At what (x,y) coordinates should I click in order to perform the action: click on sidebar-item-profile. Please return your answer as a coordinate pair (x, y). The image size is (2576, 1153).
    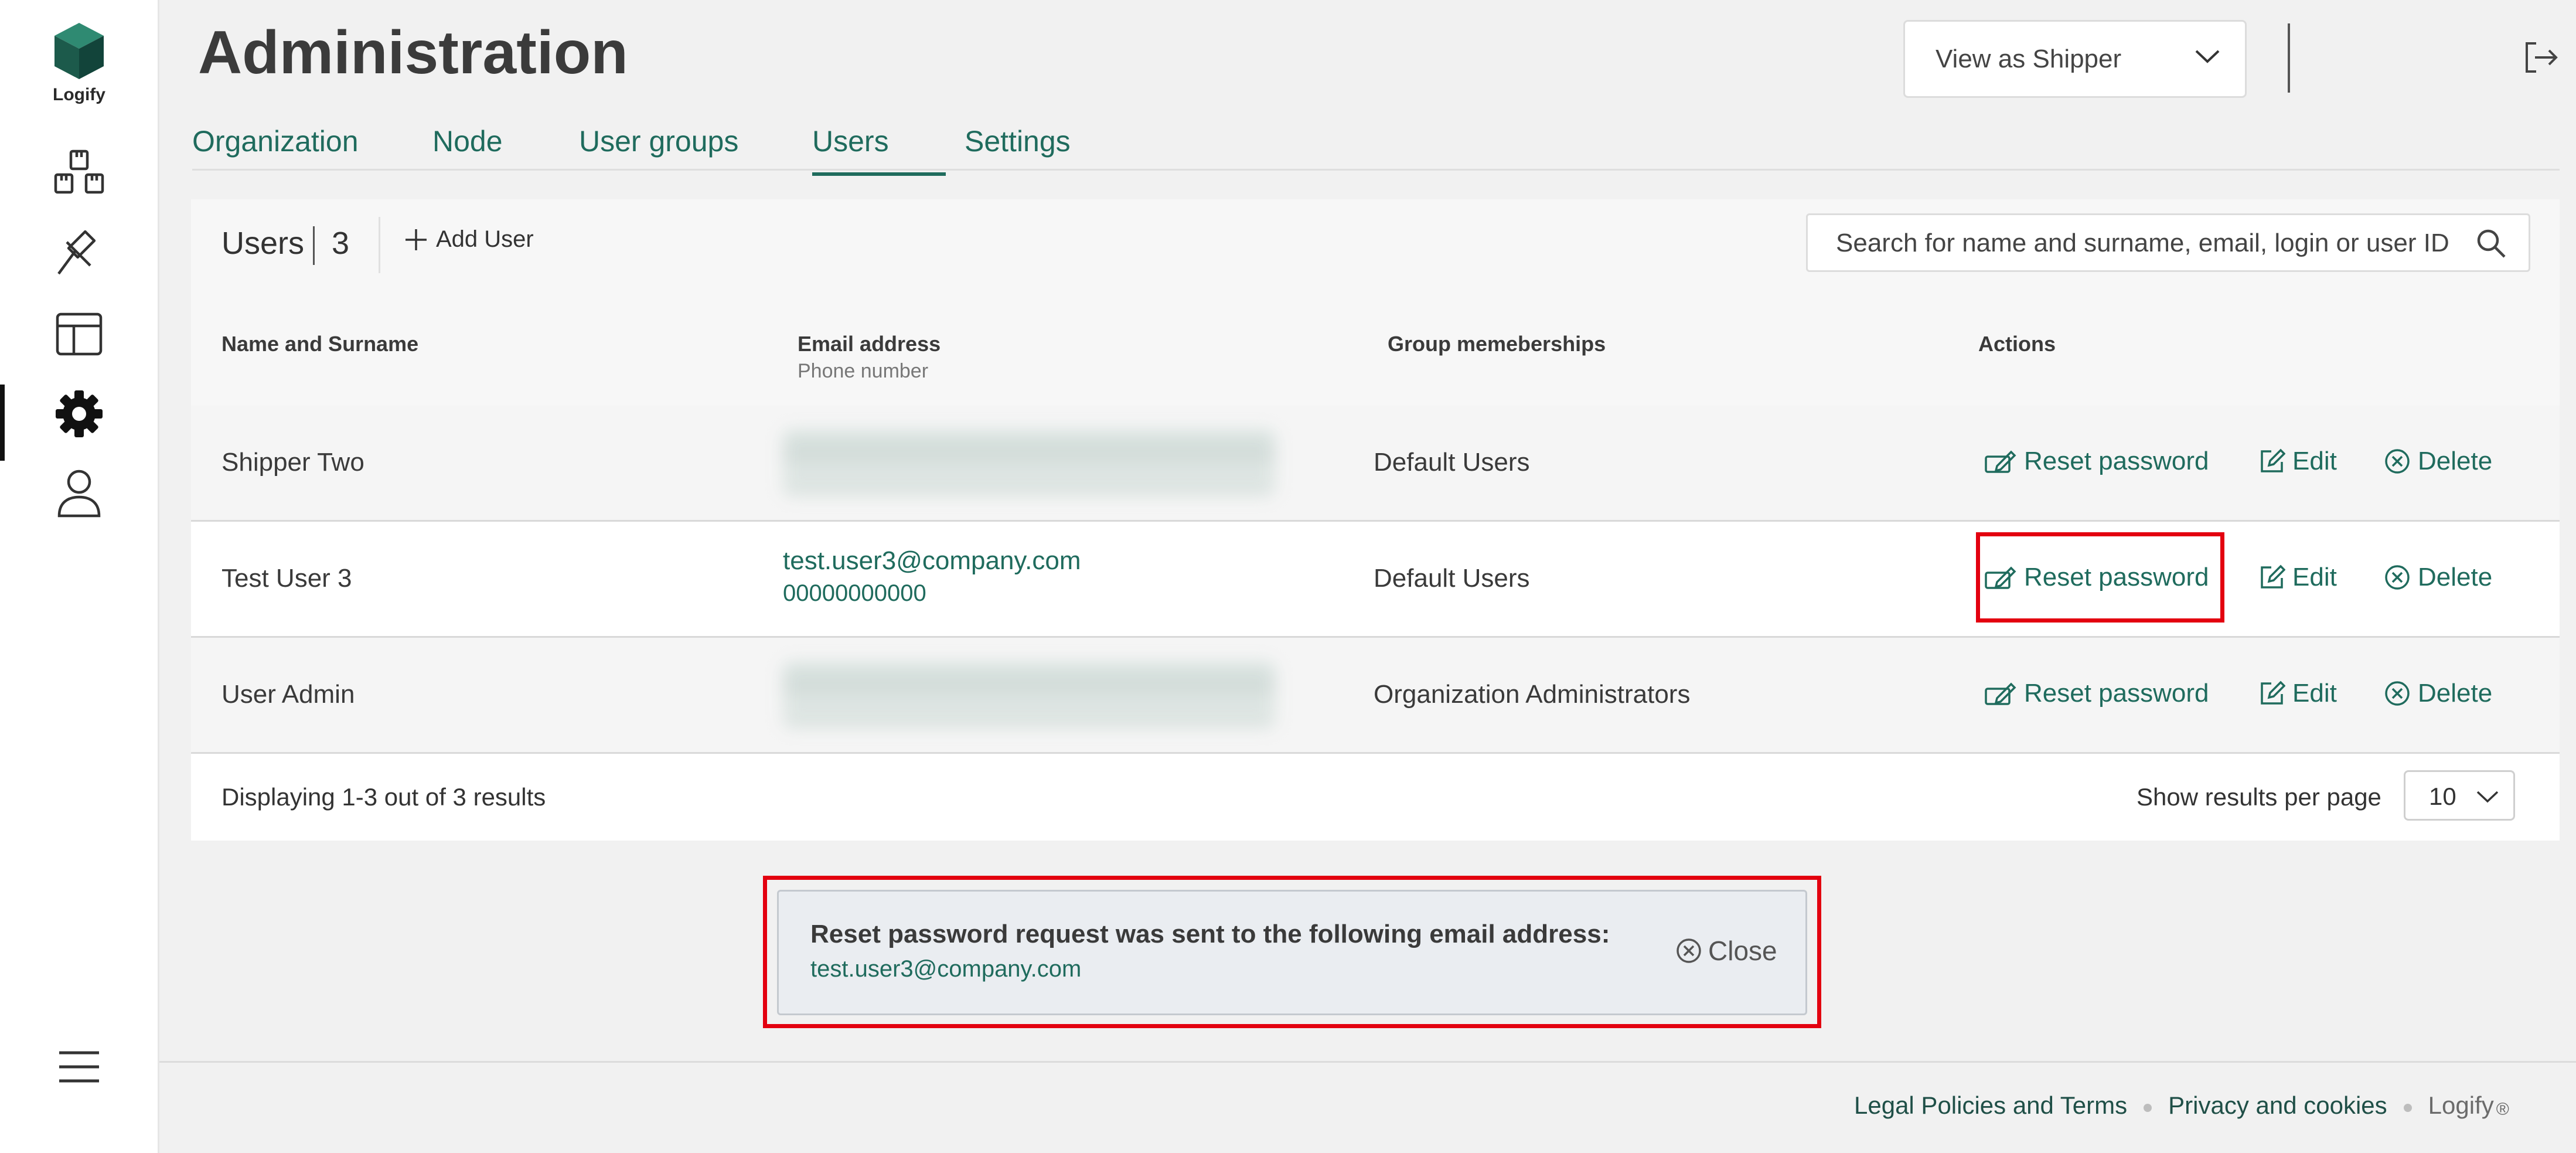
    Looking at the image, I should click on (79, 494).